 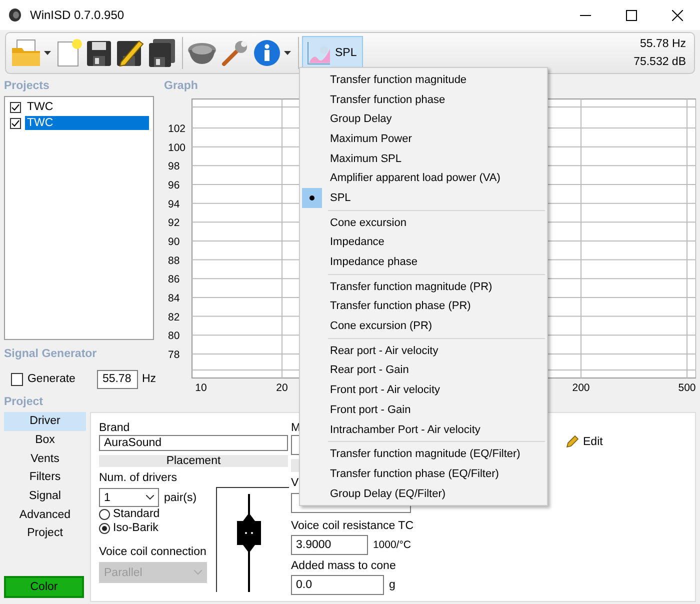 What do you see at coordinates (174, 204) in the screenshot?
I see `axis-label: 94` at bounding box center [174, 204].